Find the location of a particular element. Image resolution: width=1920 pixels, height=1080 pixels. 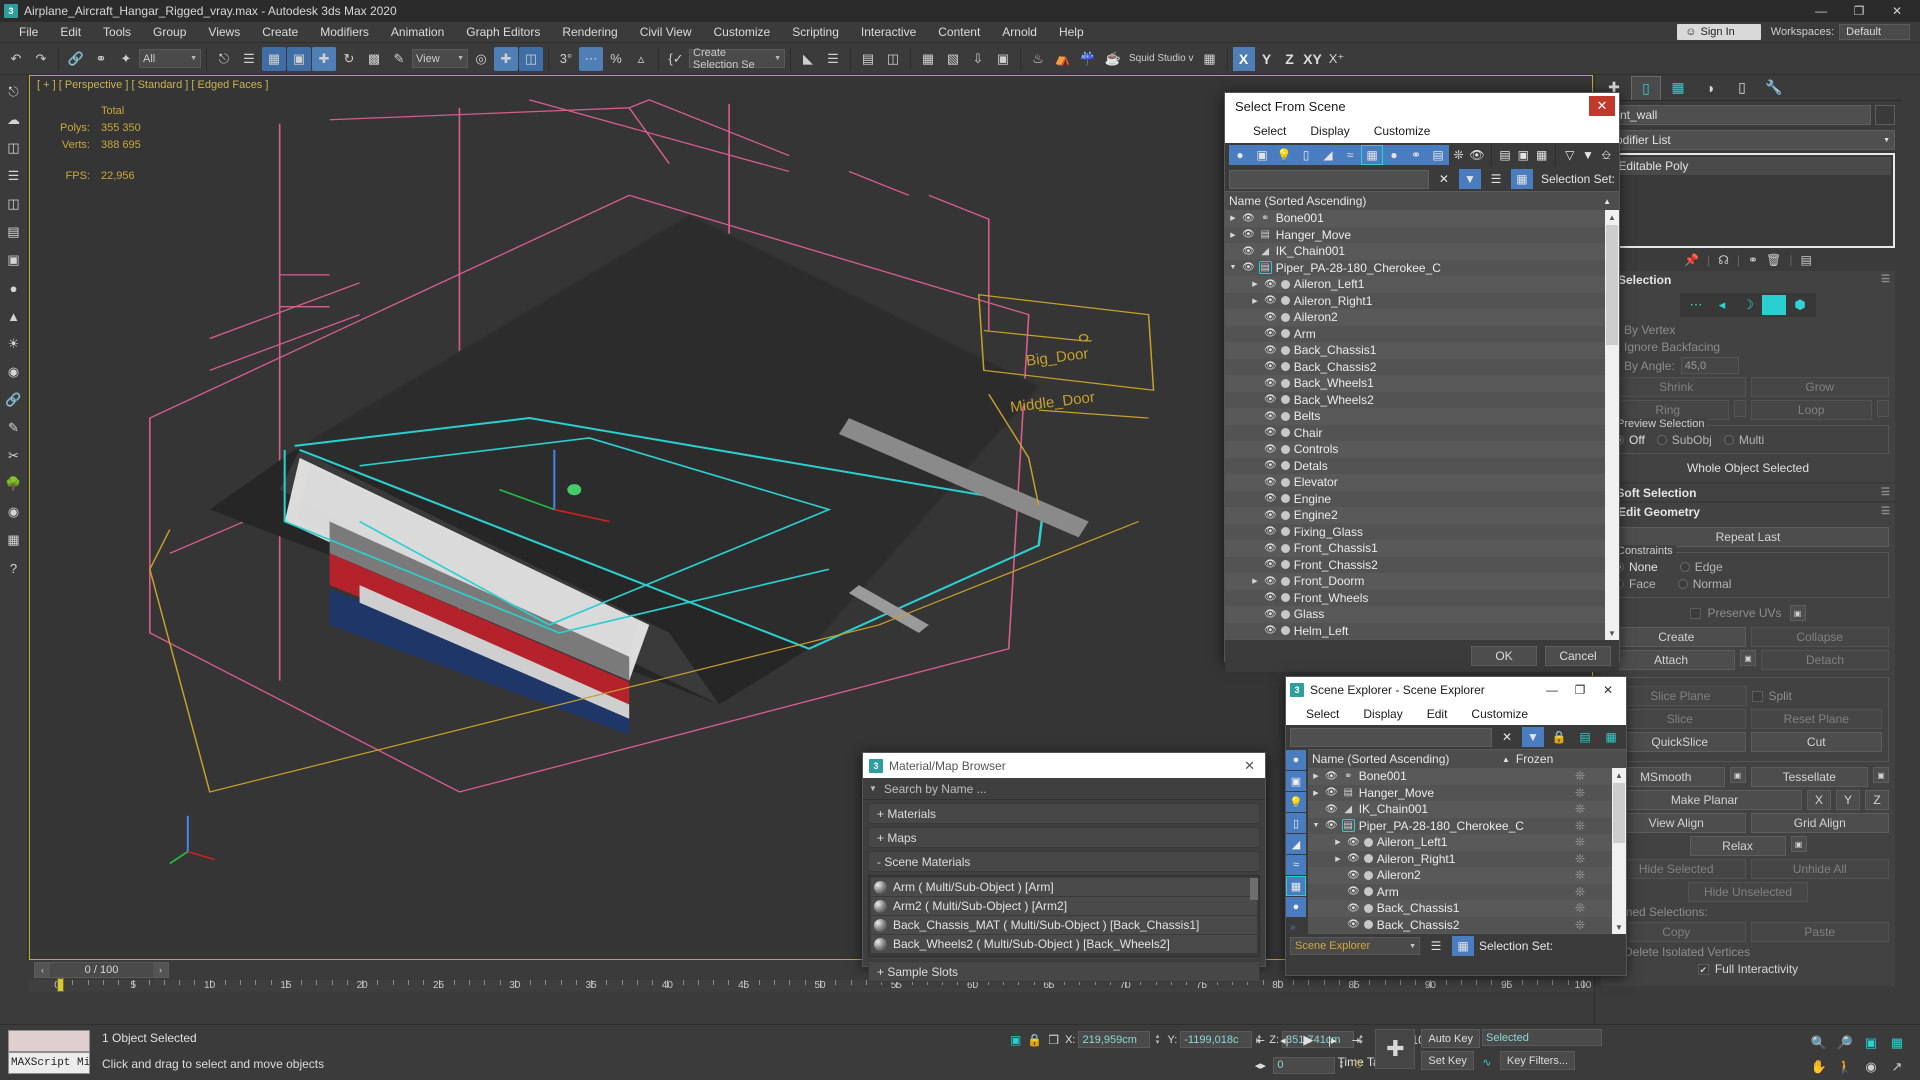

constraint-face-radio: Face is located at coordinates (1635, 584).